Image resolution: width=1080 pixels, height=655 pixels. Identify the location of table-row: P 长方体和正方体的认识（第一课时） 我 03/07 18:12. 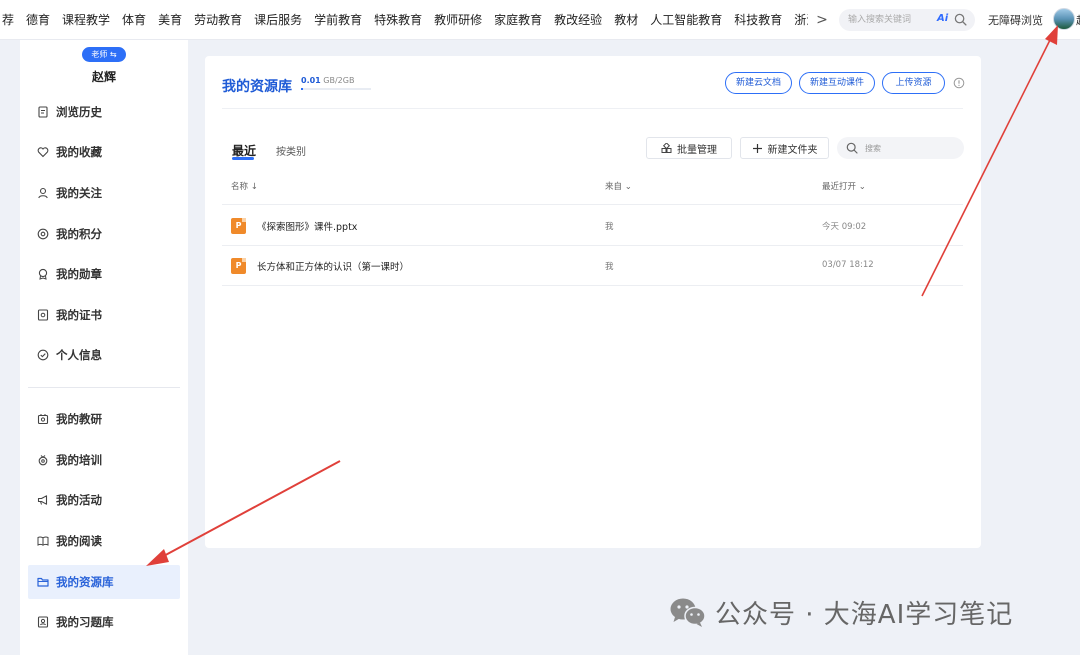
(592, 266).